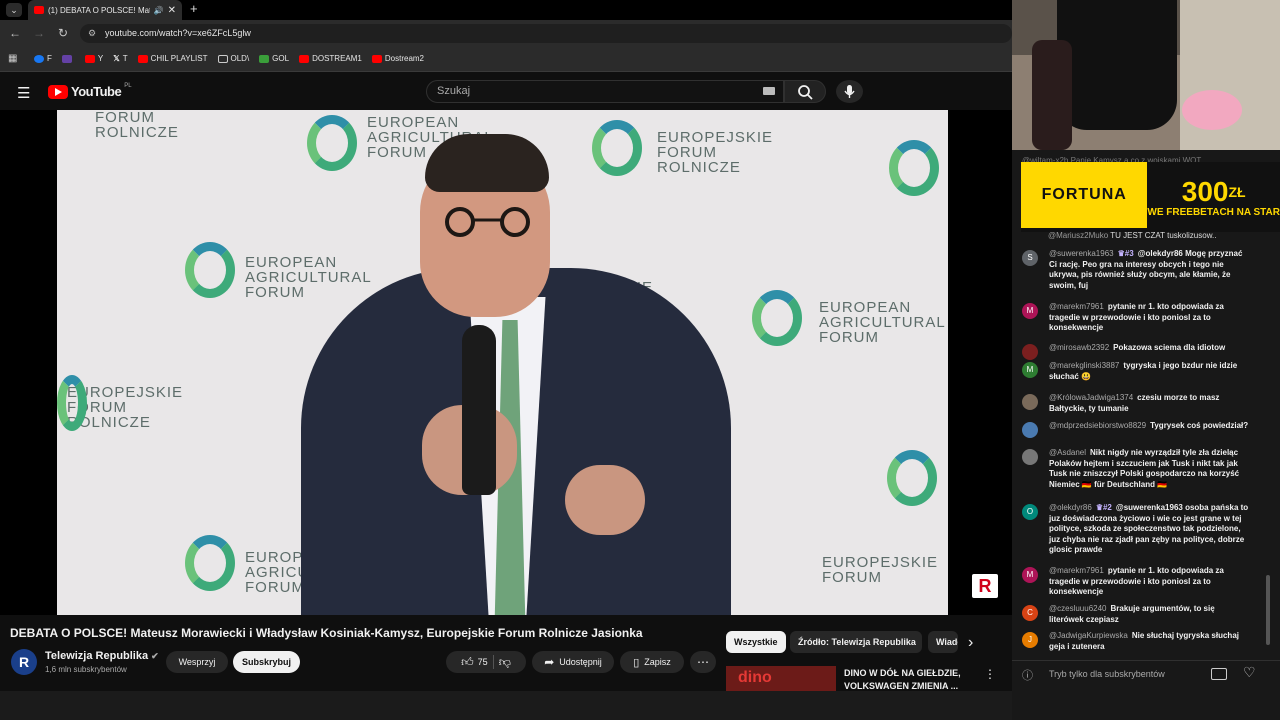 This screenshot has height=720, width=1280. I want to click on banner-text: FORUM ROLNICZE, so click(137, 125).